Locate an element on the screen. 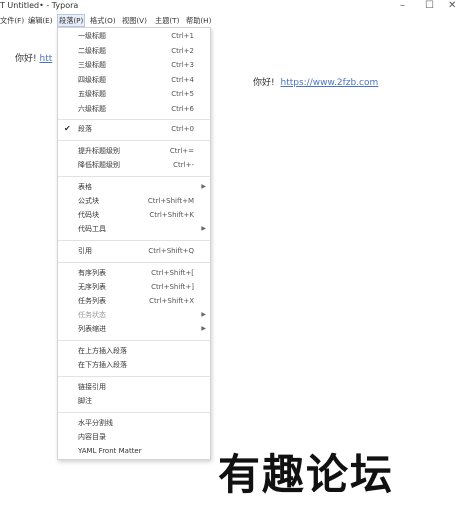 This screenshot has width=462, height=511. menu-item-list-indent: 列表缩进 ▶ is located at coordinates (134, 329).